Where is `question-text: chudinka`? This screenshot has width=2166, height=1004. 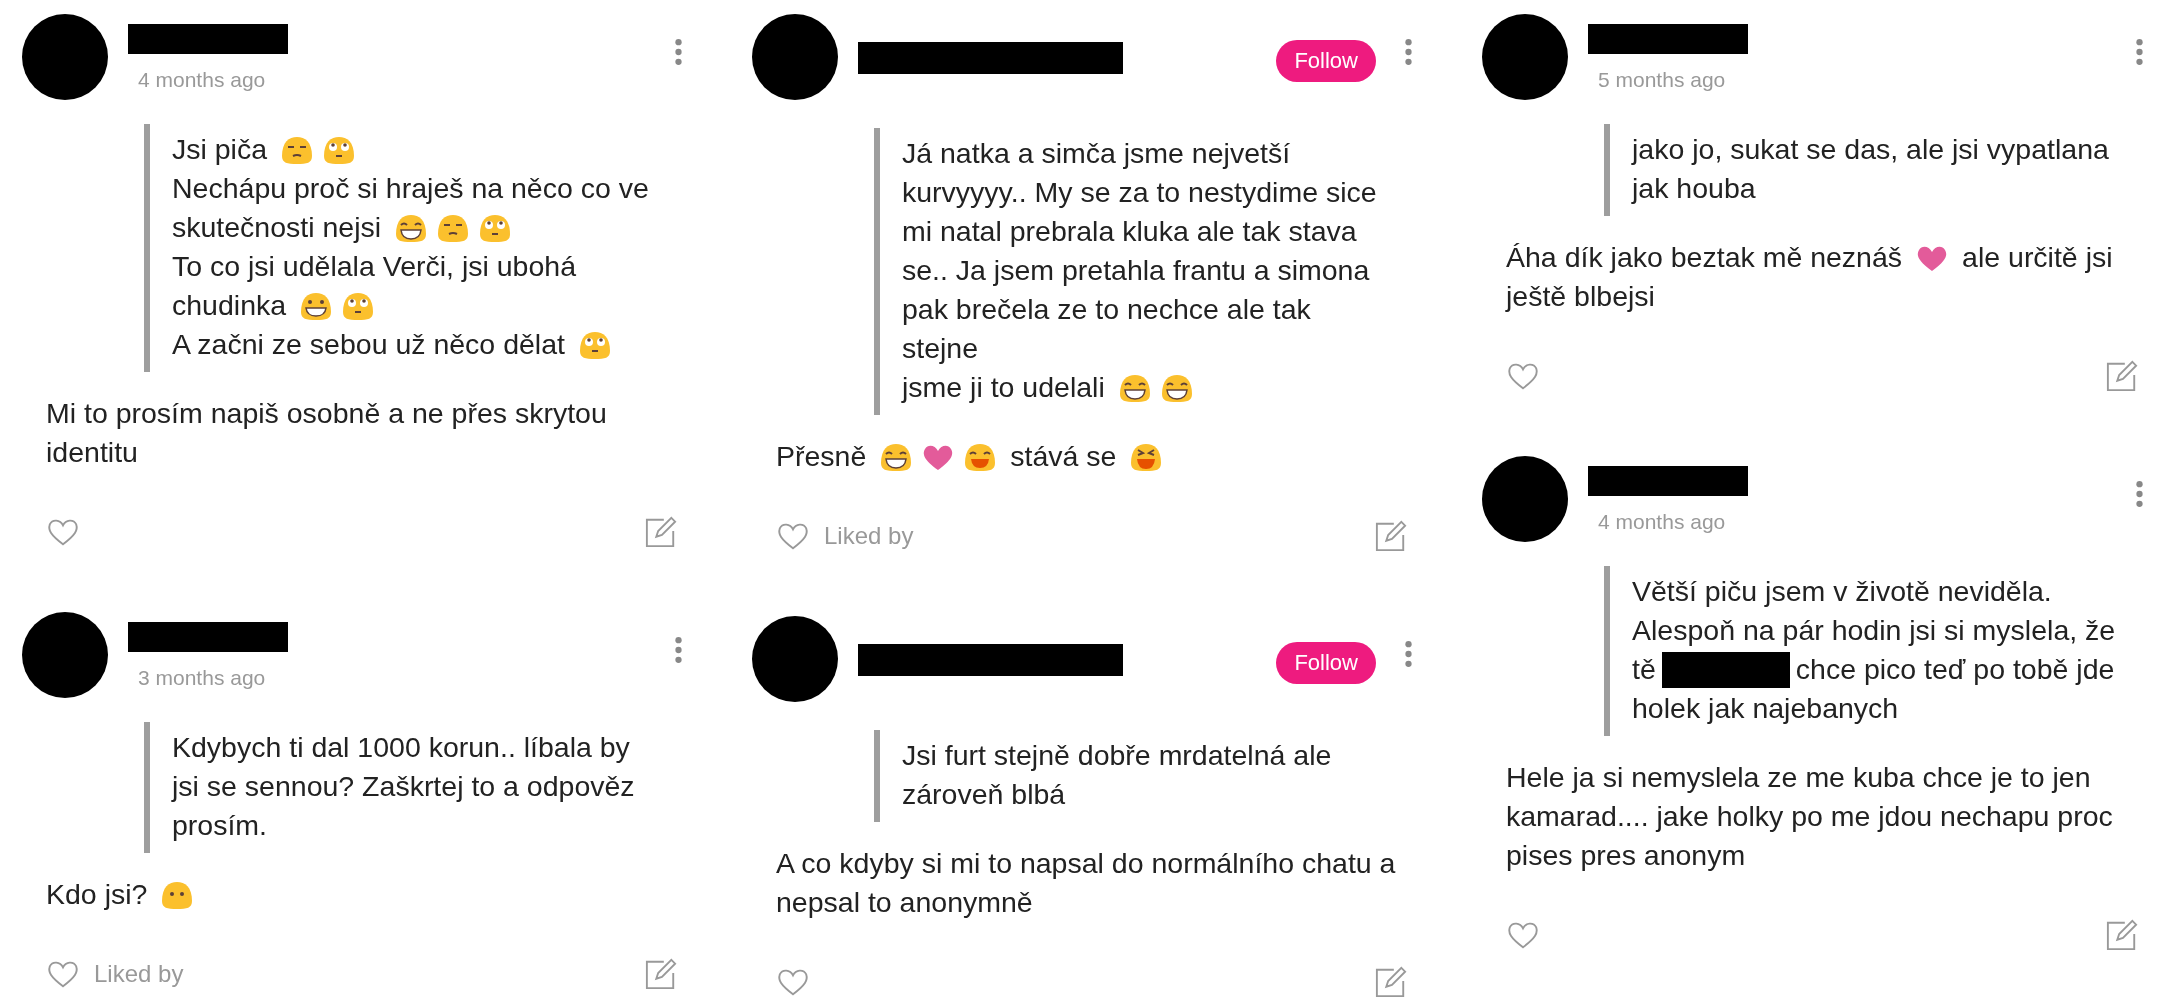 question-text: chudinka is located at coordinates (229, 305).